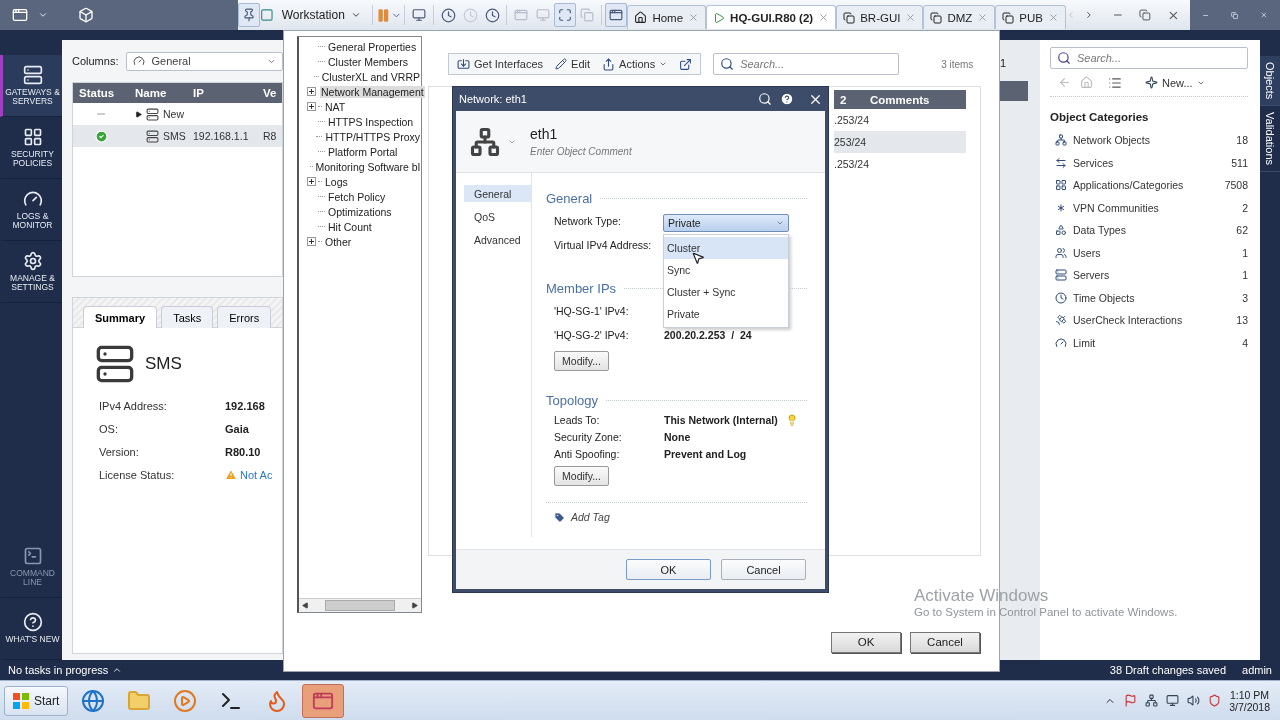  Describe the element at coordinates (93, 700) in the screenshot. I see `globe-icon` at that location.